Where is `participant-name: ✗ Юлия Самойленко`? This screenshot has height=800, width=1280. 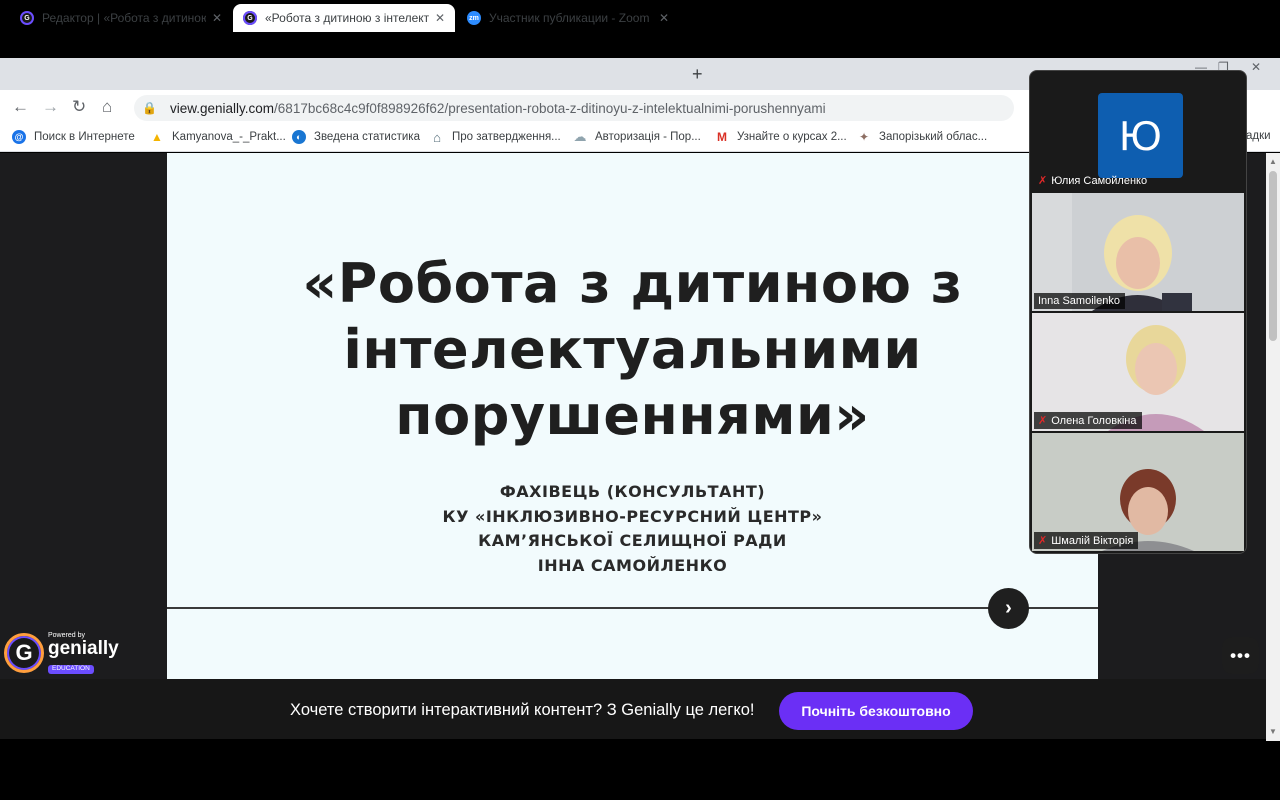
participant-name: ✗ Юлия Самойленко is located at coordinates (1093, 180).